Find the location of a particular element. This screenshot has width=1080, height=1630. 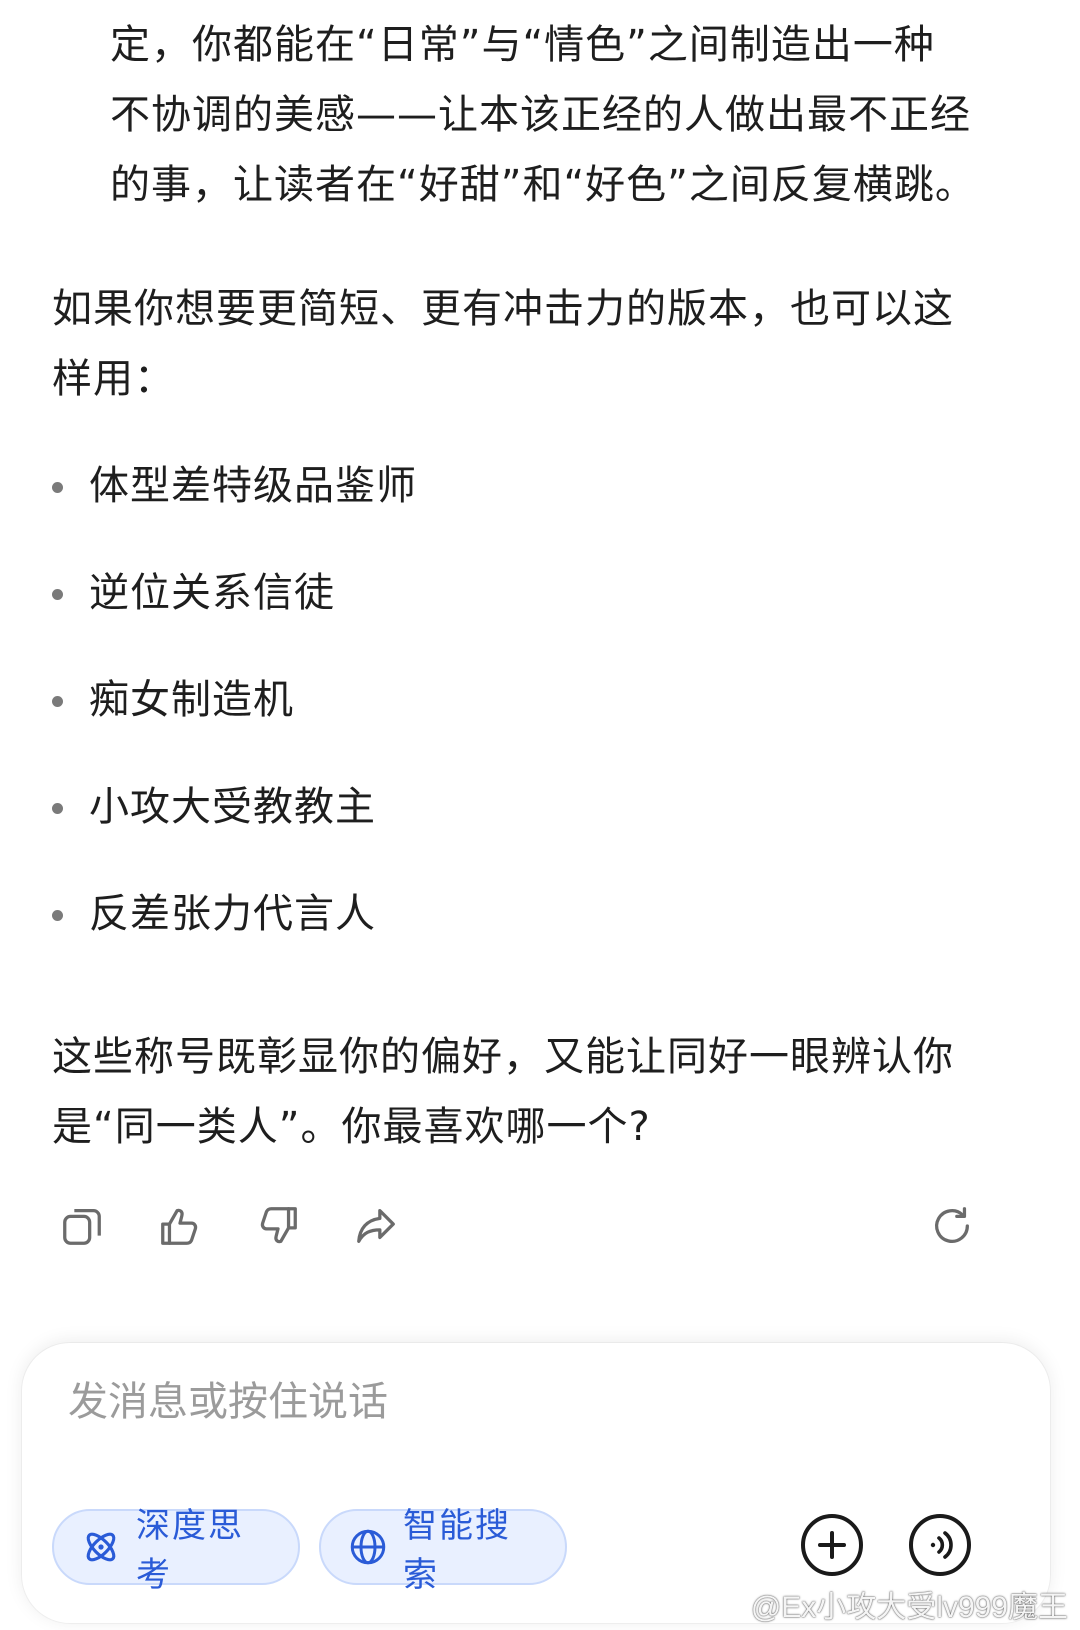

voice-input-button is located at coordinates (940, 1545).